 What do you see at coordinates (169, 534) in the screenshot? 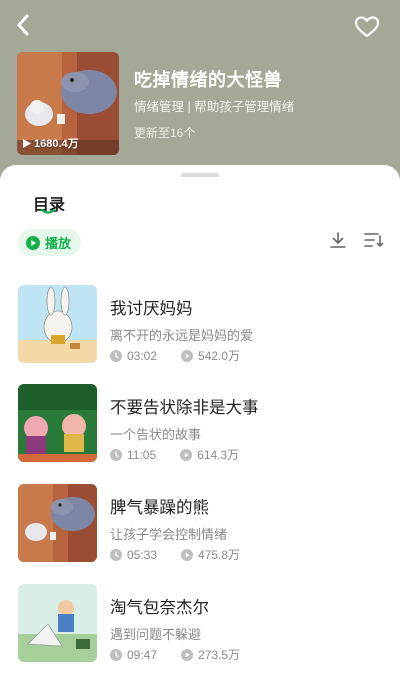
I see `track-description: 让孩子学会控制情绪` at bounding box center [169, 534].